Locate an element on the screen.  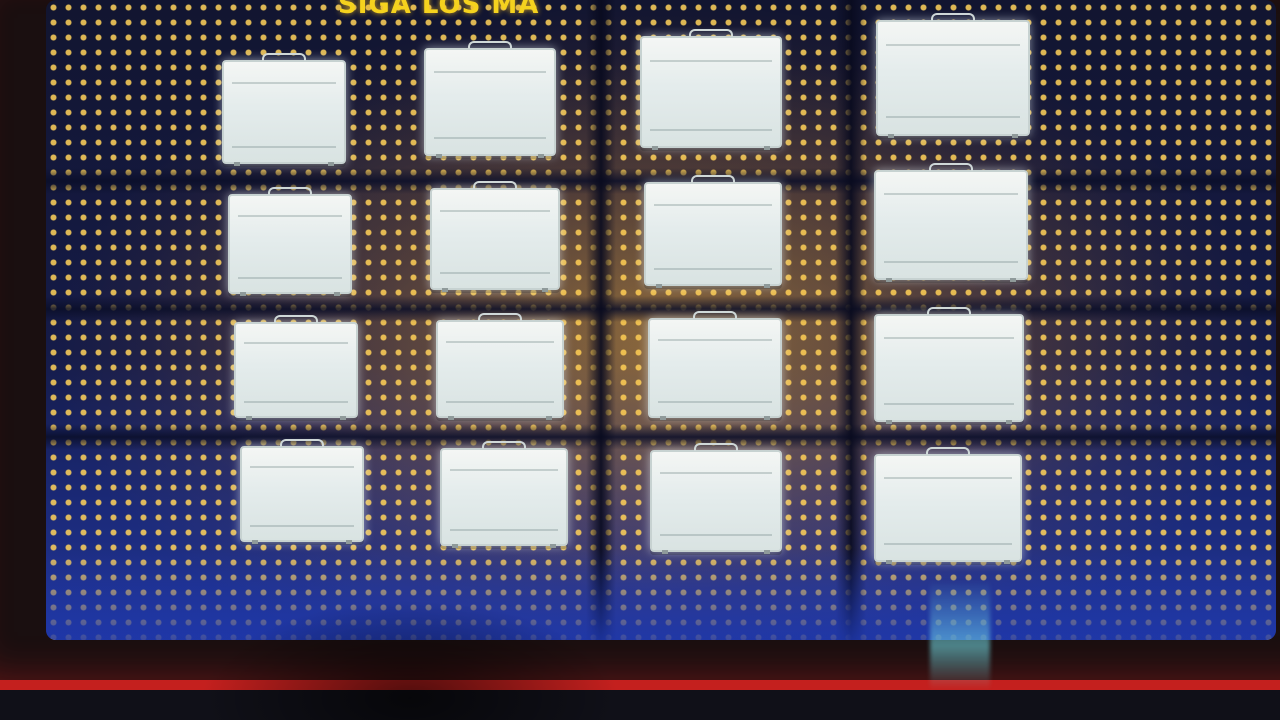
screen-reflection is located at coordinates (410, 660).